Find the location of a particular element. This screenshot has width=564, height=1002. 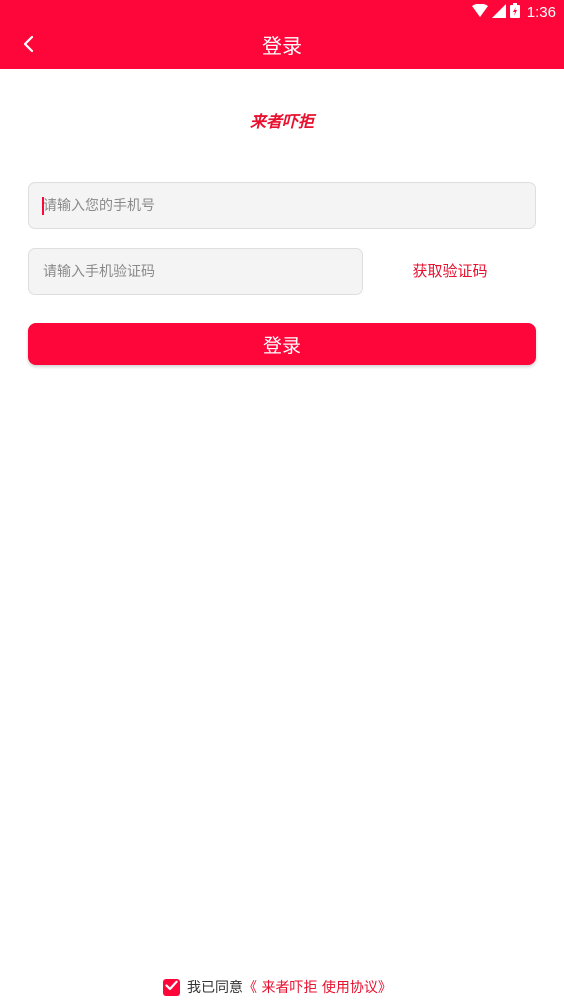

battery-icon is located at coordinates (514, 12).